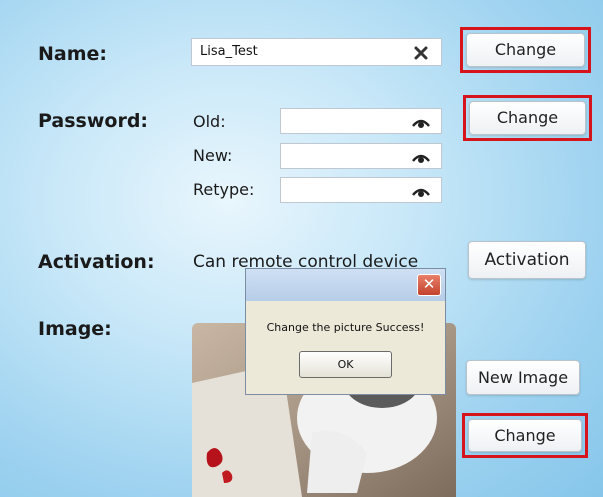 The image size is (603, 497). Describe the element at coordinates (213, 155) in the screenshot. I see `new-password-label: New:` at that location.